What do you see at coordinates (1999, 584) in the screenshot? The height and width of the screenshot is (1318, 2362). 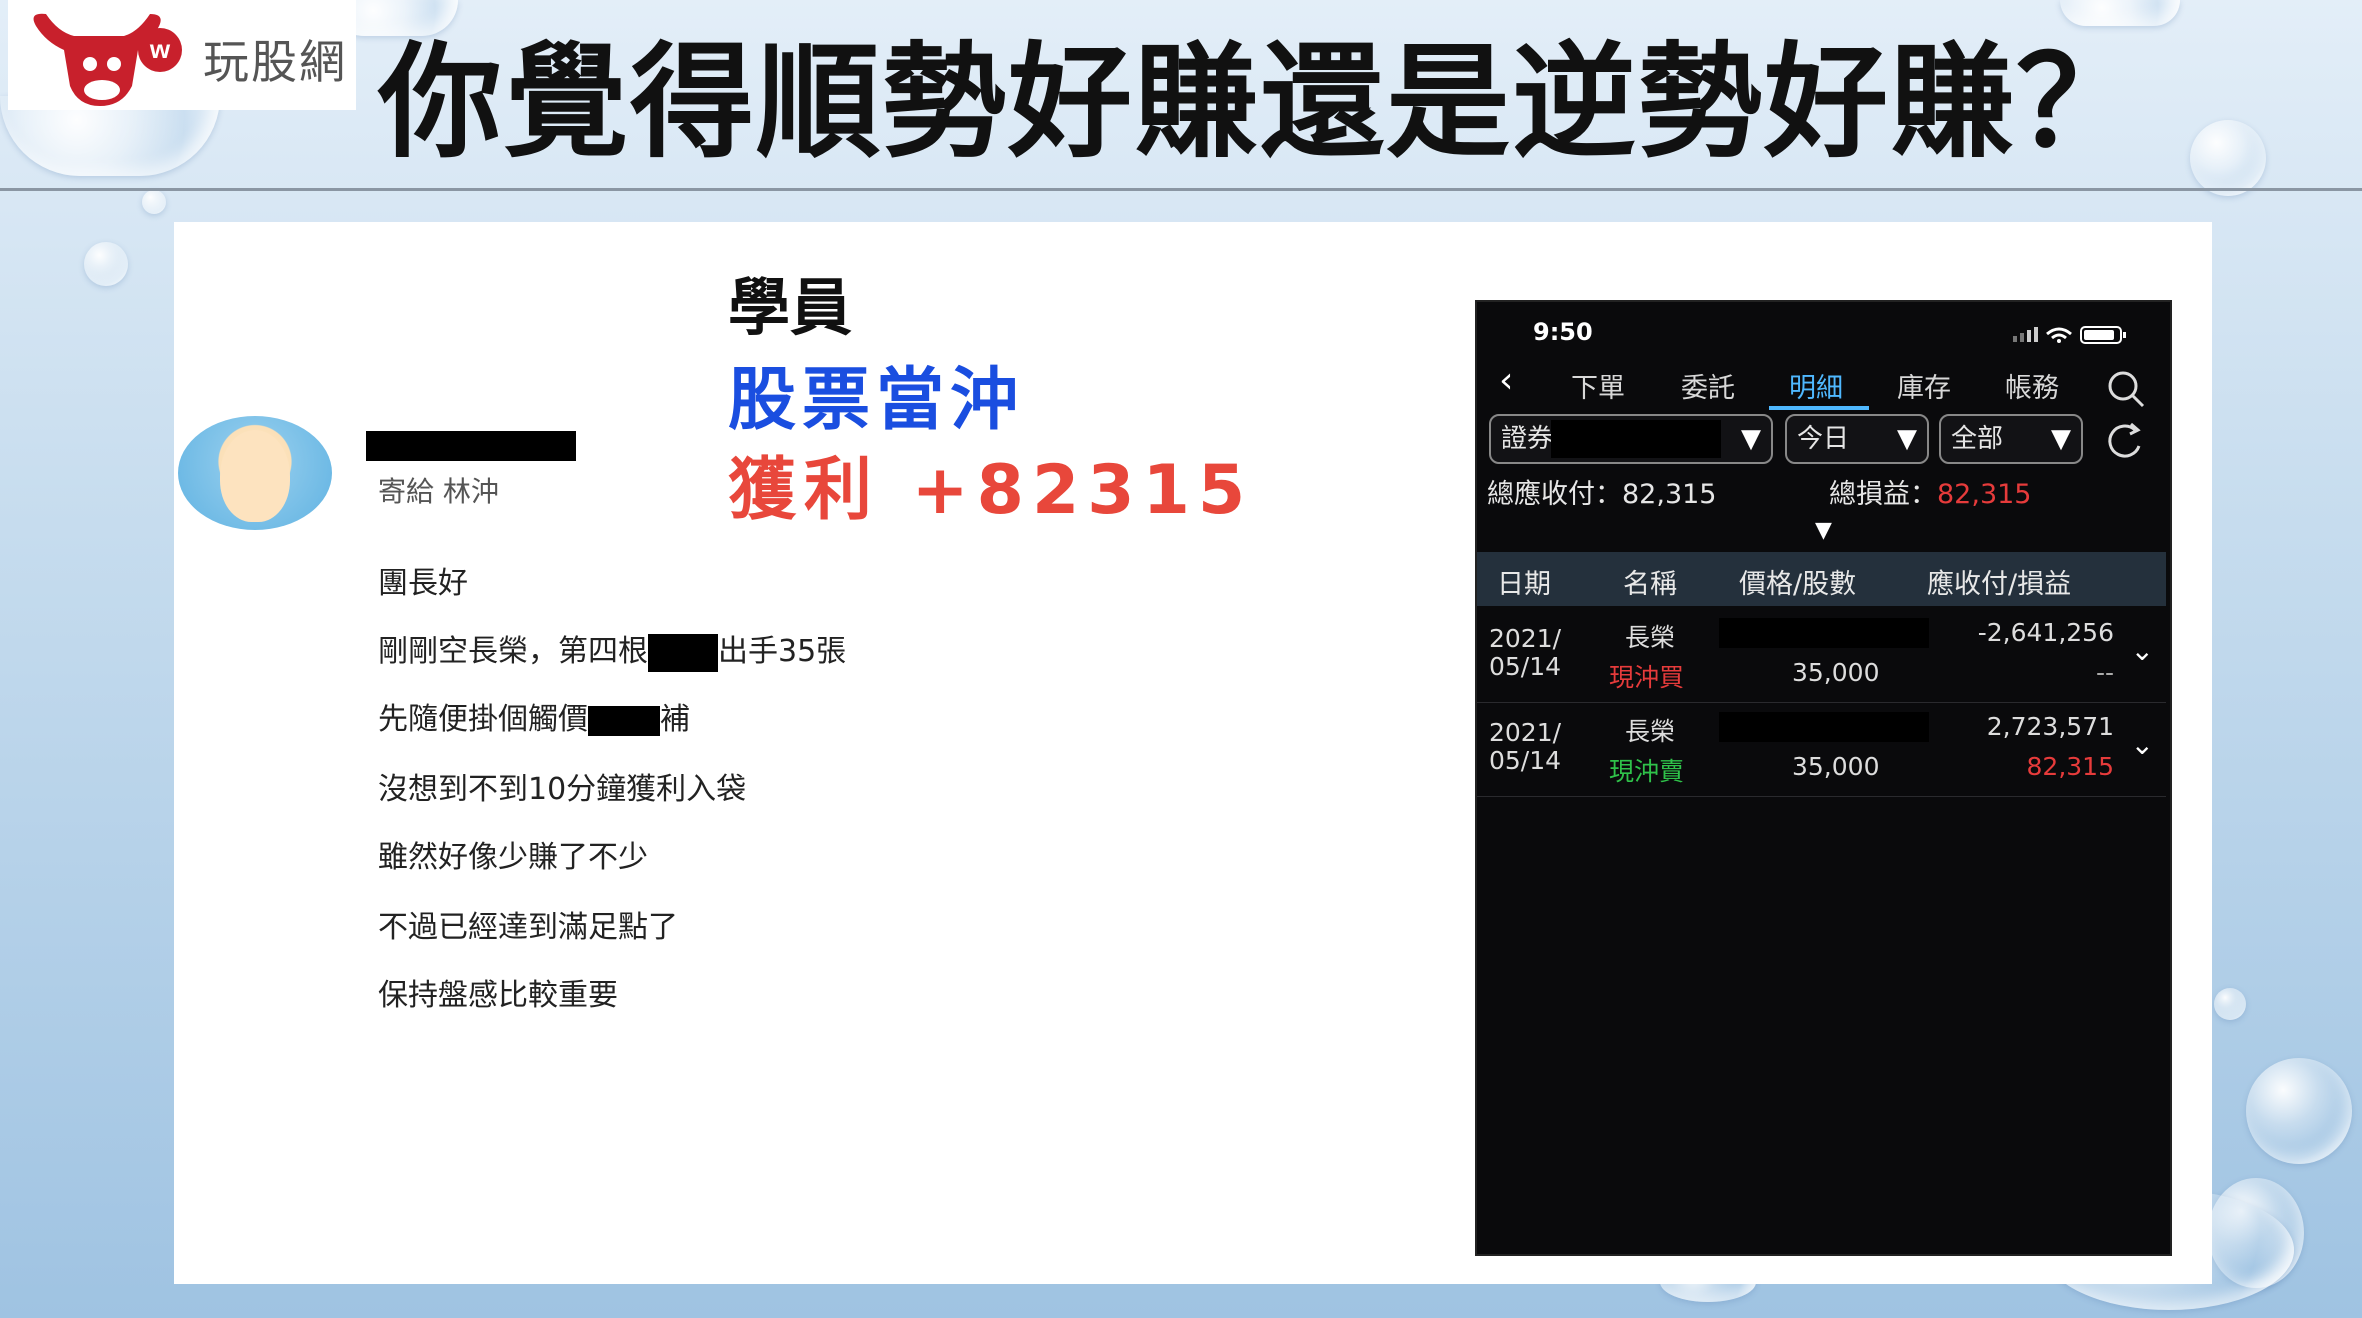 I see `column-amount-pnl: 應收付/損益` at bounding box center [1999, 584].